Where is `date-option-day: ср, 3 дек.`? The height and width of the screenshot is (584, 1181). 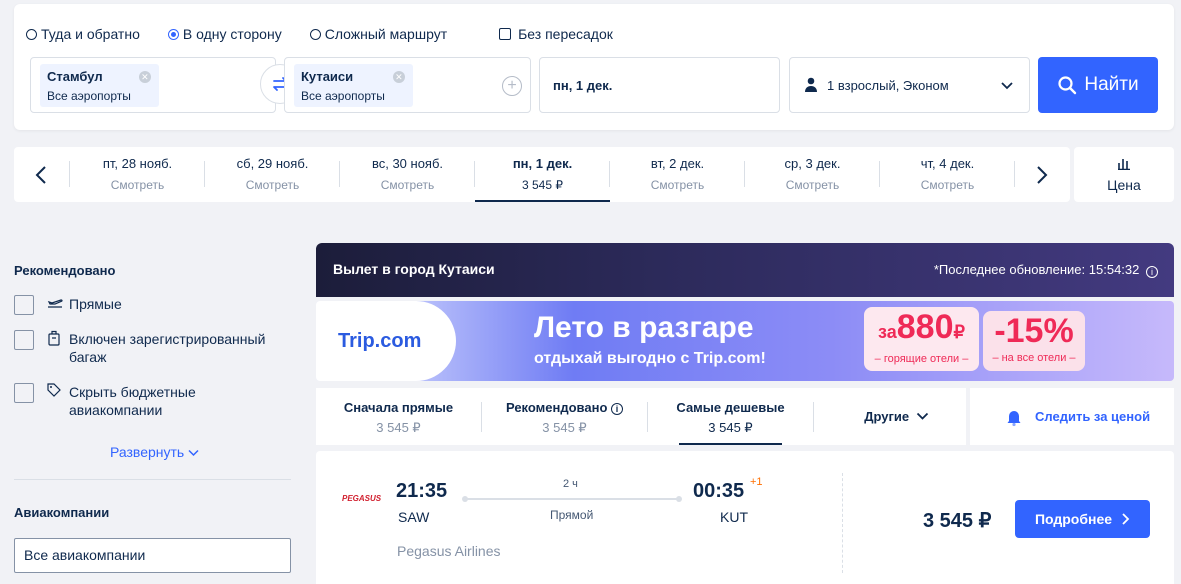
date-option-day: ср, 3 дек. is located at coordinates (812, 163).